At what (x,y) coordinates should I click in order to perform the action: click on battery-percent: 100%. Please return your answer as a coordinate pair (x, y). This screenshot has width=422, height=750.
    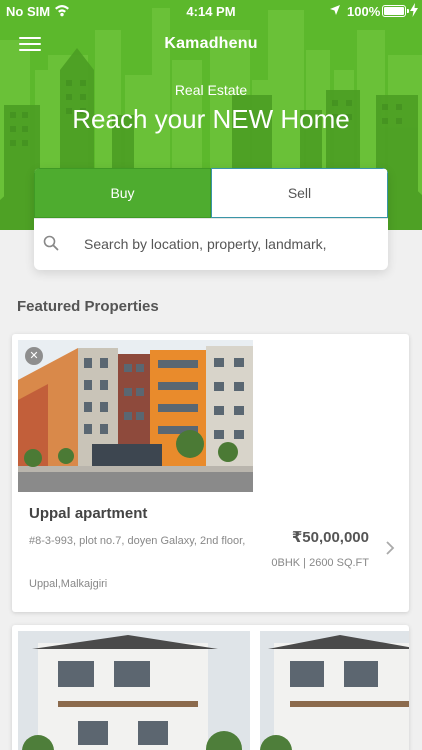
    Looking at the image, I should click on (364, 11).